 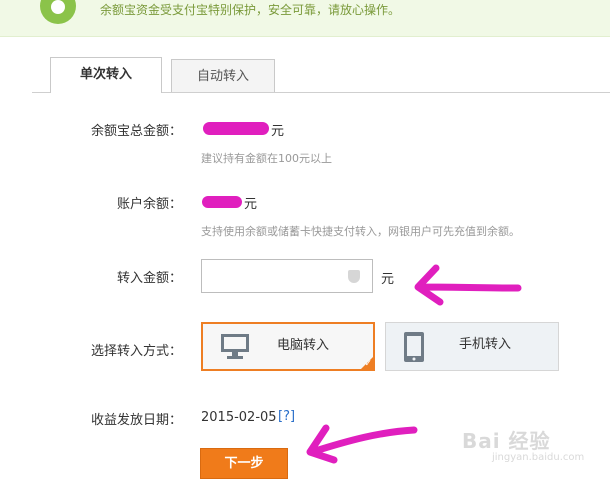 What do you see at coordinates (106, 75) in the screenshot?
I see `tab-single-transfer: 单次转入` at bounding box center [106, 75].